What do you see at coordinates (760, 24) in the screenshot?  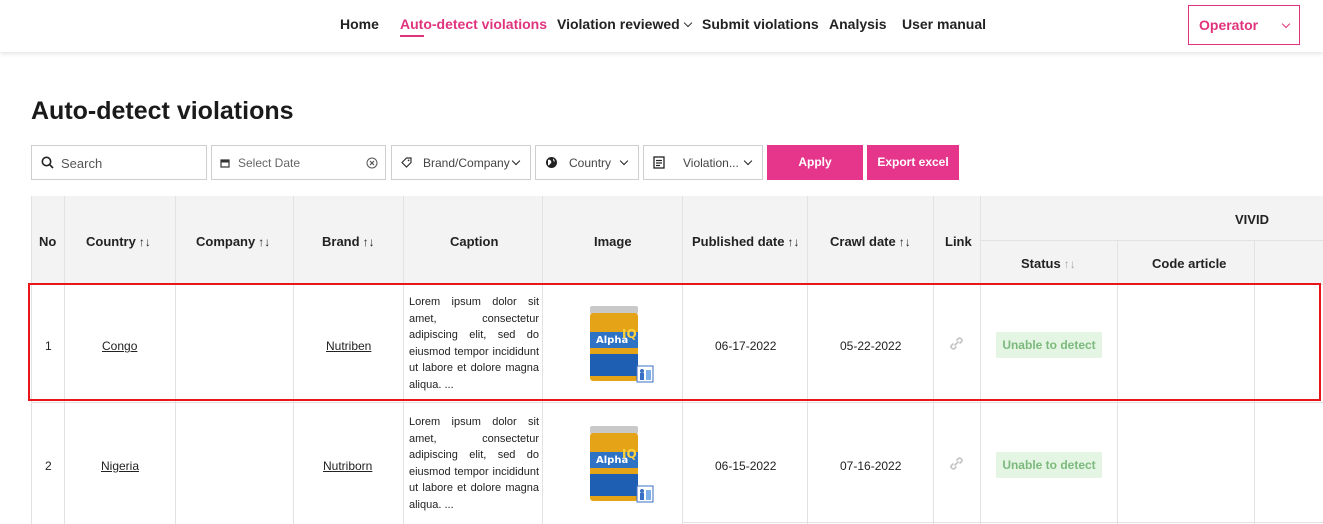 I see `nav-submit-violations: Submit violations` at bounding box center [760, 24].